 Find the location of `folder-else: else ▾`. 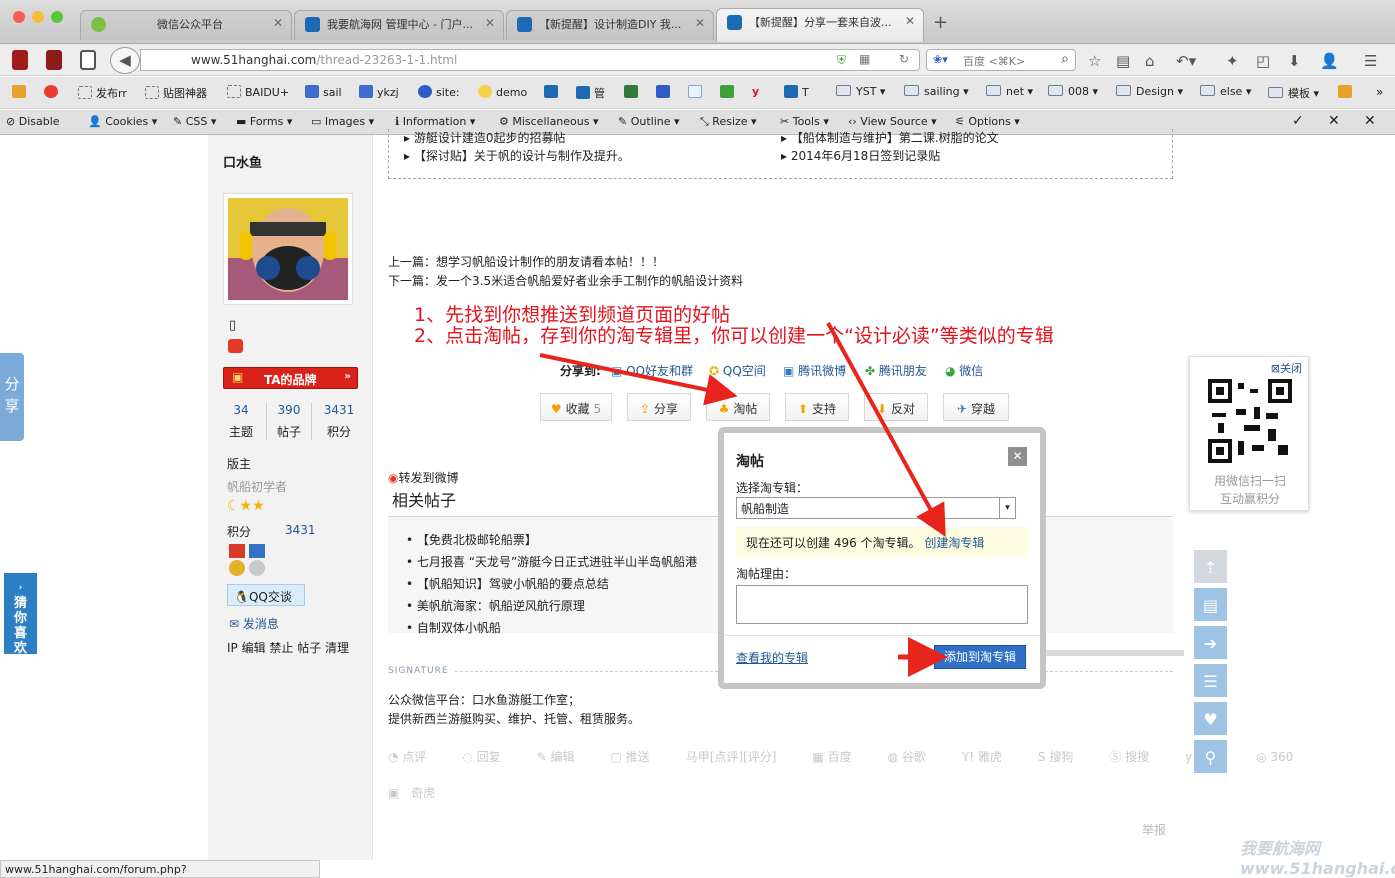

folder-else: else ▾ is located at coordinates (1225, 91).